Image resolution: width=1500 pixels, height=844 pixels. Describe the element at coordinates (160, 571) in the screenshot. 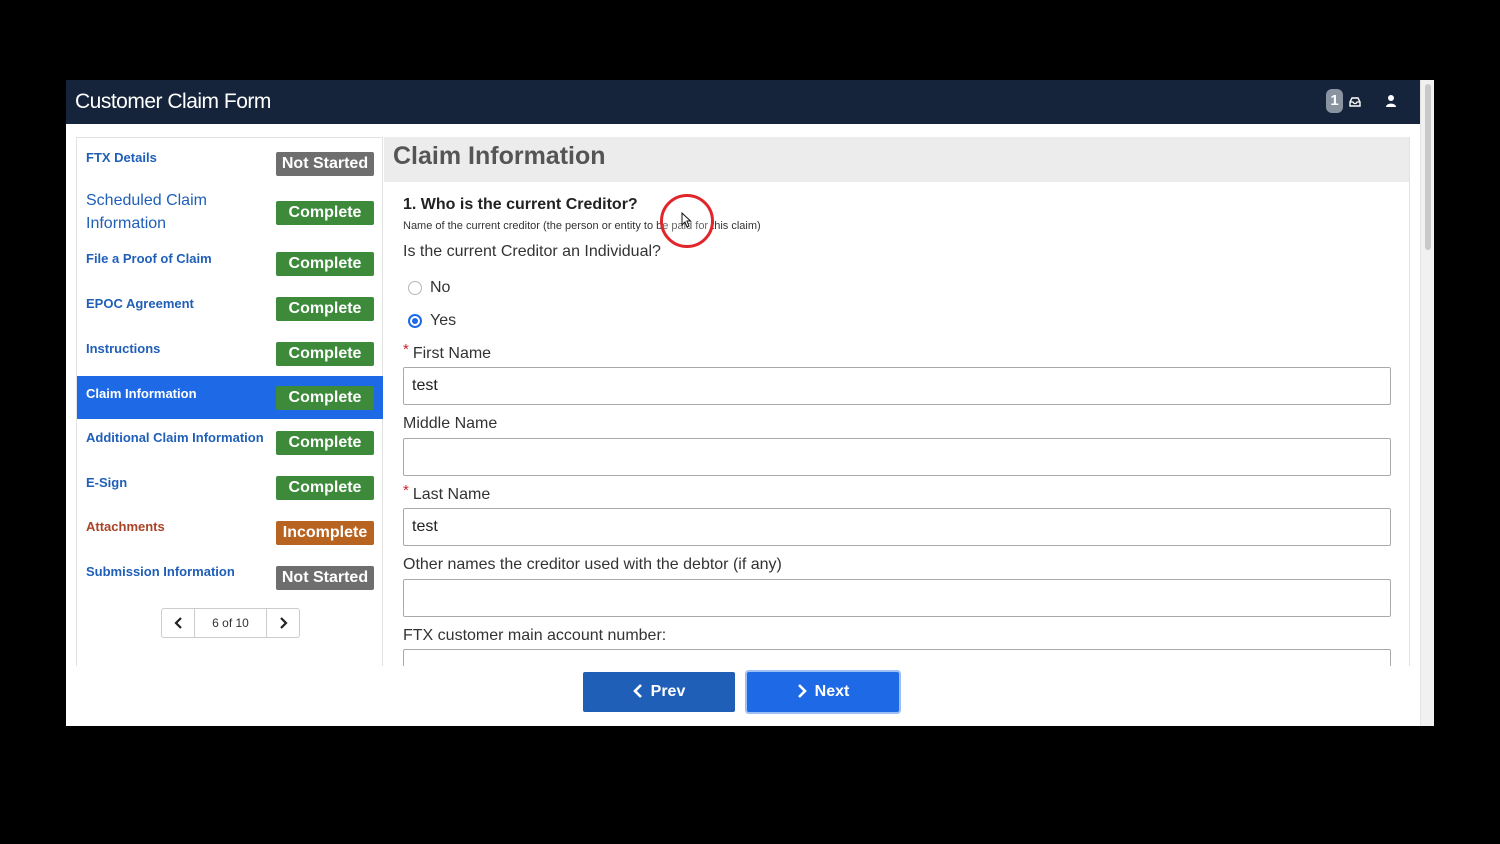

I see `sidebar-item-label: Submission Information` at that location.